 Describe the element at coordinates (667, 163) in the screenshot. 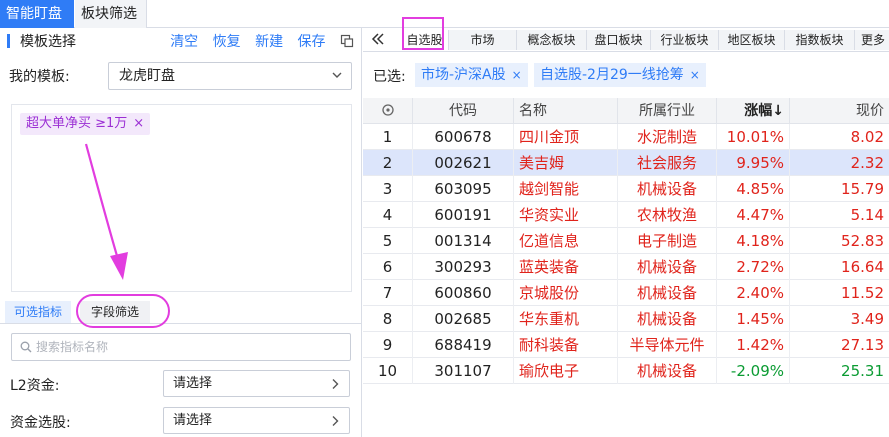

I see `stock-industry: 社会服务` at that location.